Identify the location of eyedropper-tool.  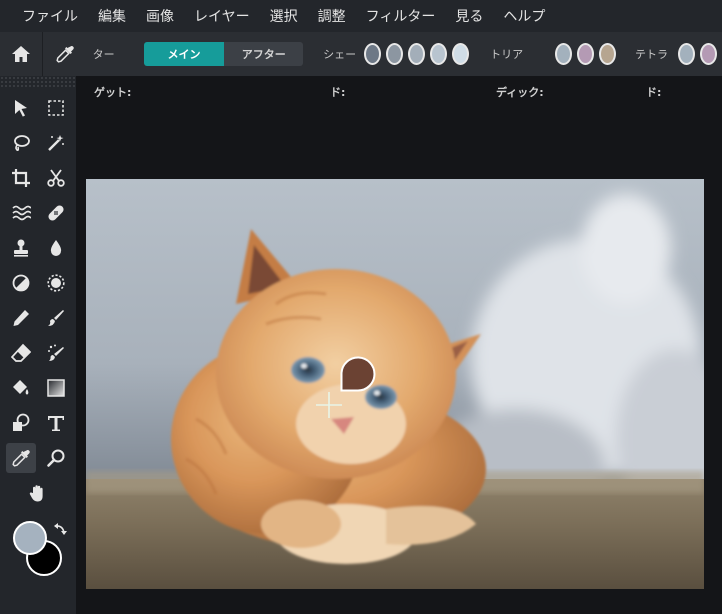
(21, 458).